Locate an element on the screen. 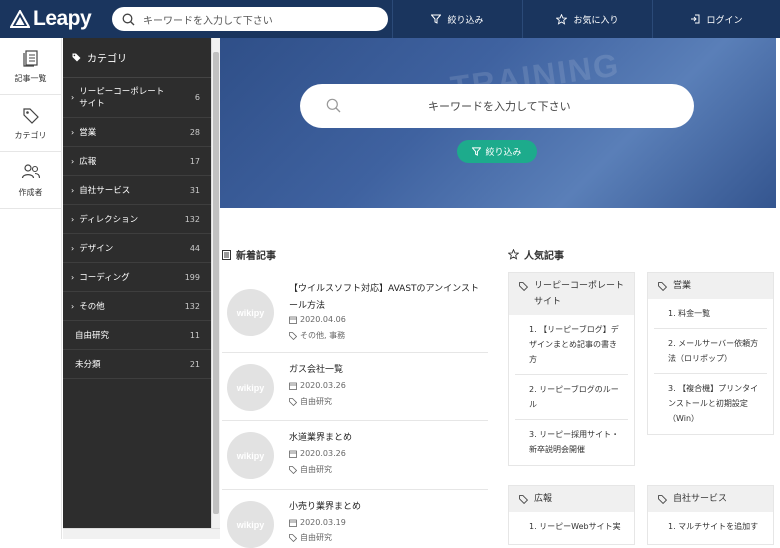  leftnav-item-articles: 記事一覧 is located at coordinates (30, 66).